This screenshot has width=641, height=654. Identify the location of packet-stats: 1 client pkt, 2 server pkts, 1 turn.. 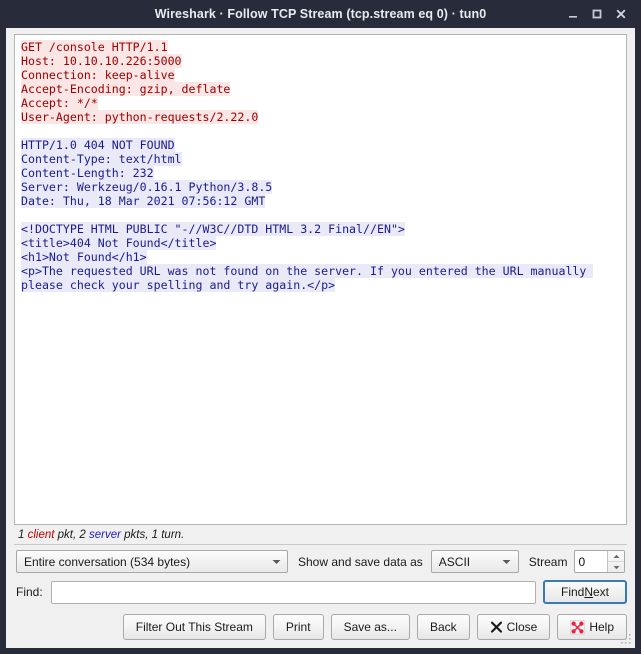
(320, 534).